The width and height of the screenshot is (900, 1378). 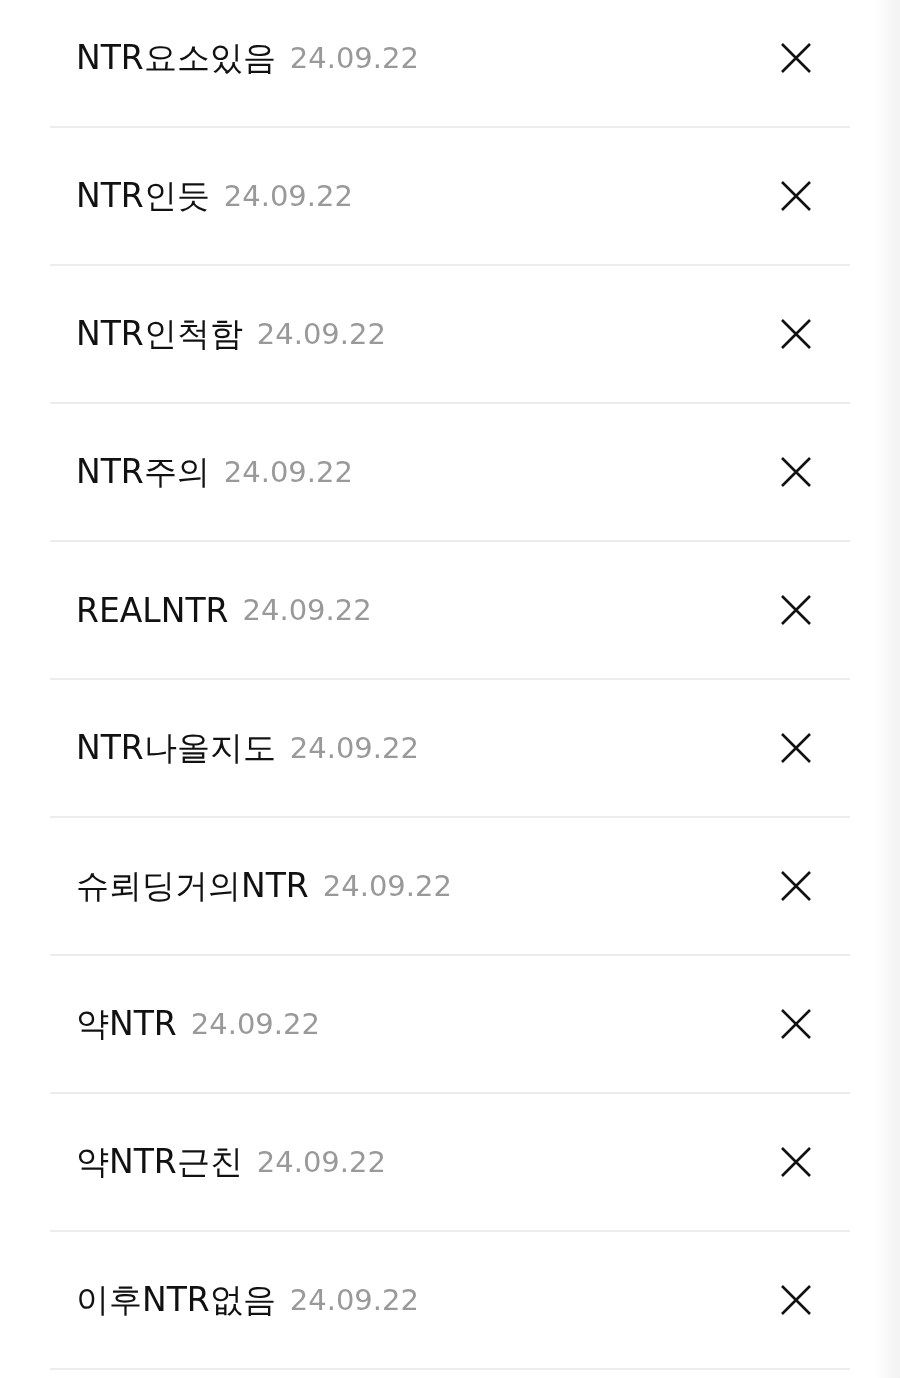 What do you see at coordinates (152, 610) in the screenshot?
I see `keyword-text: REALNTR` at bounding box center [152, 610].